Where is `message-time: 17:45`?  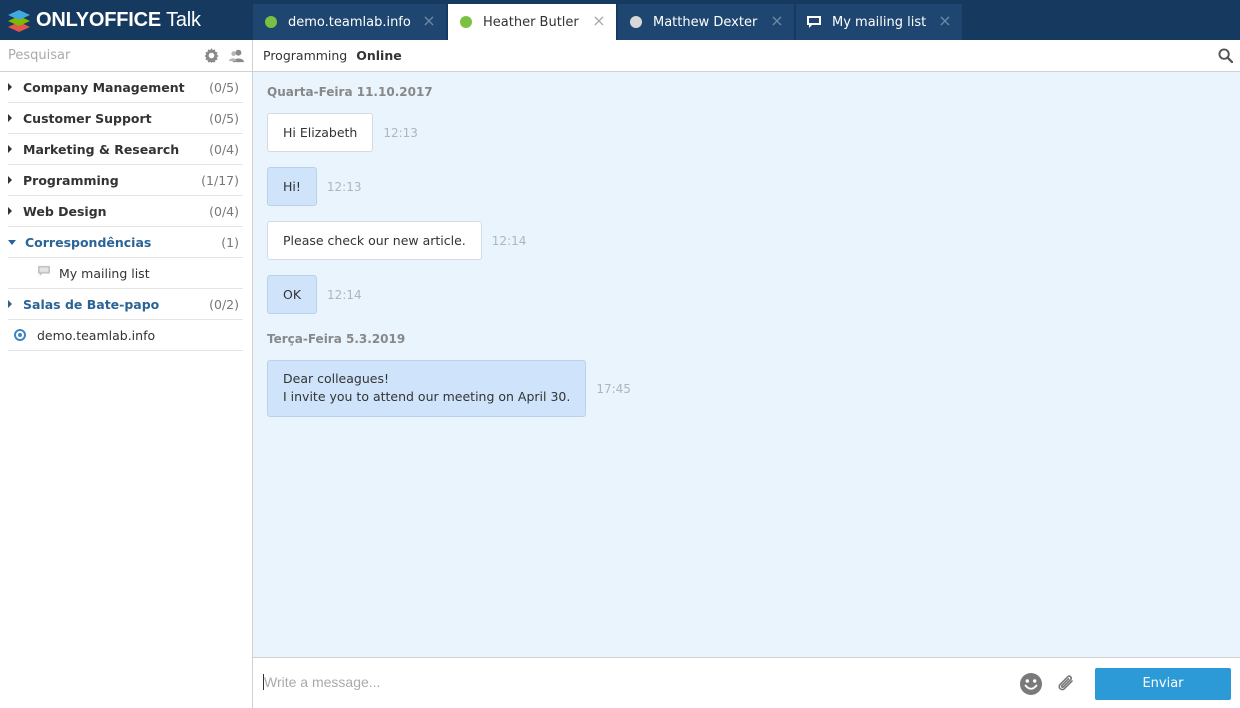 message-time: 17:45 is located at coordinates (613, 388).